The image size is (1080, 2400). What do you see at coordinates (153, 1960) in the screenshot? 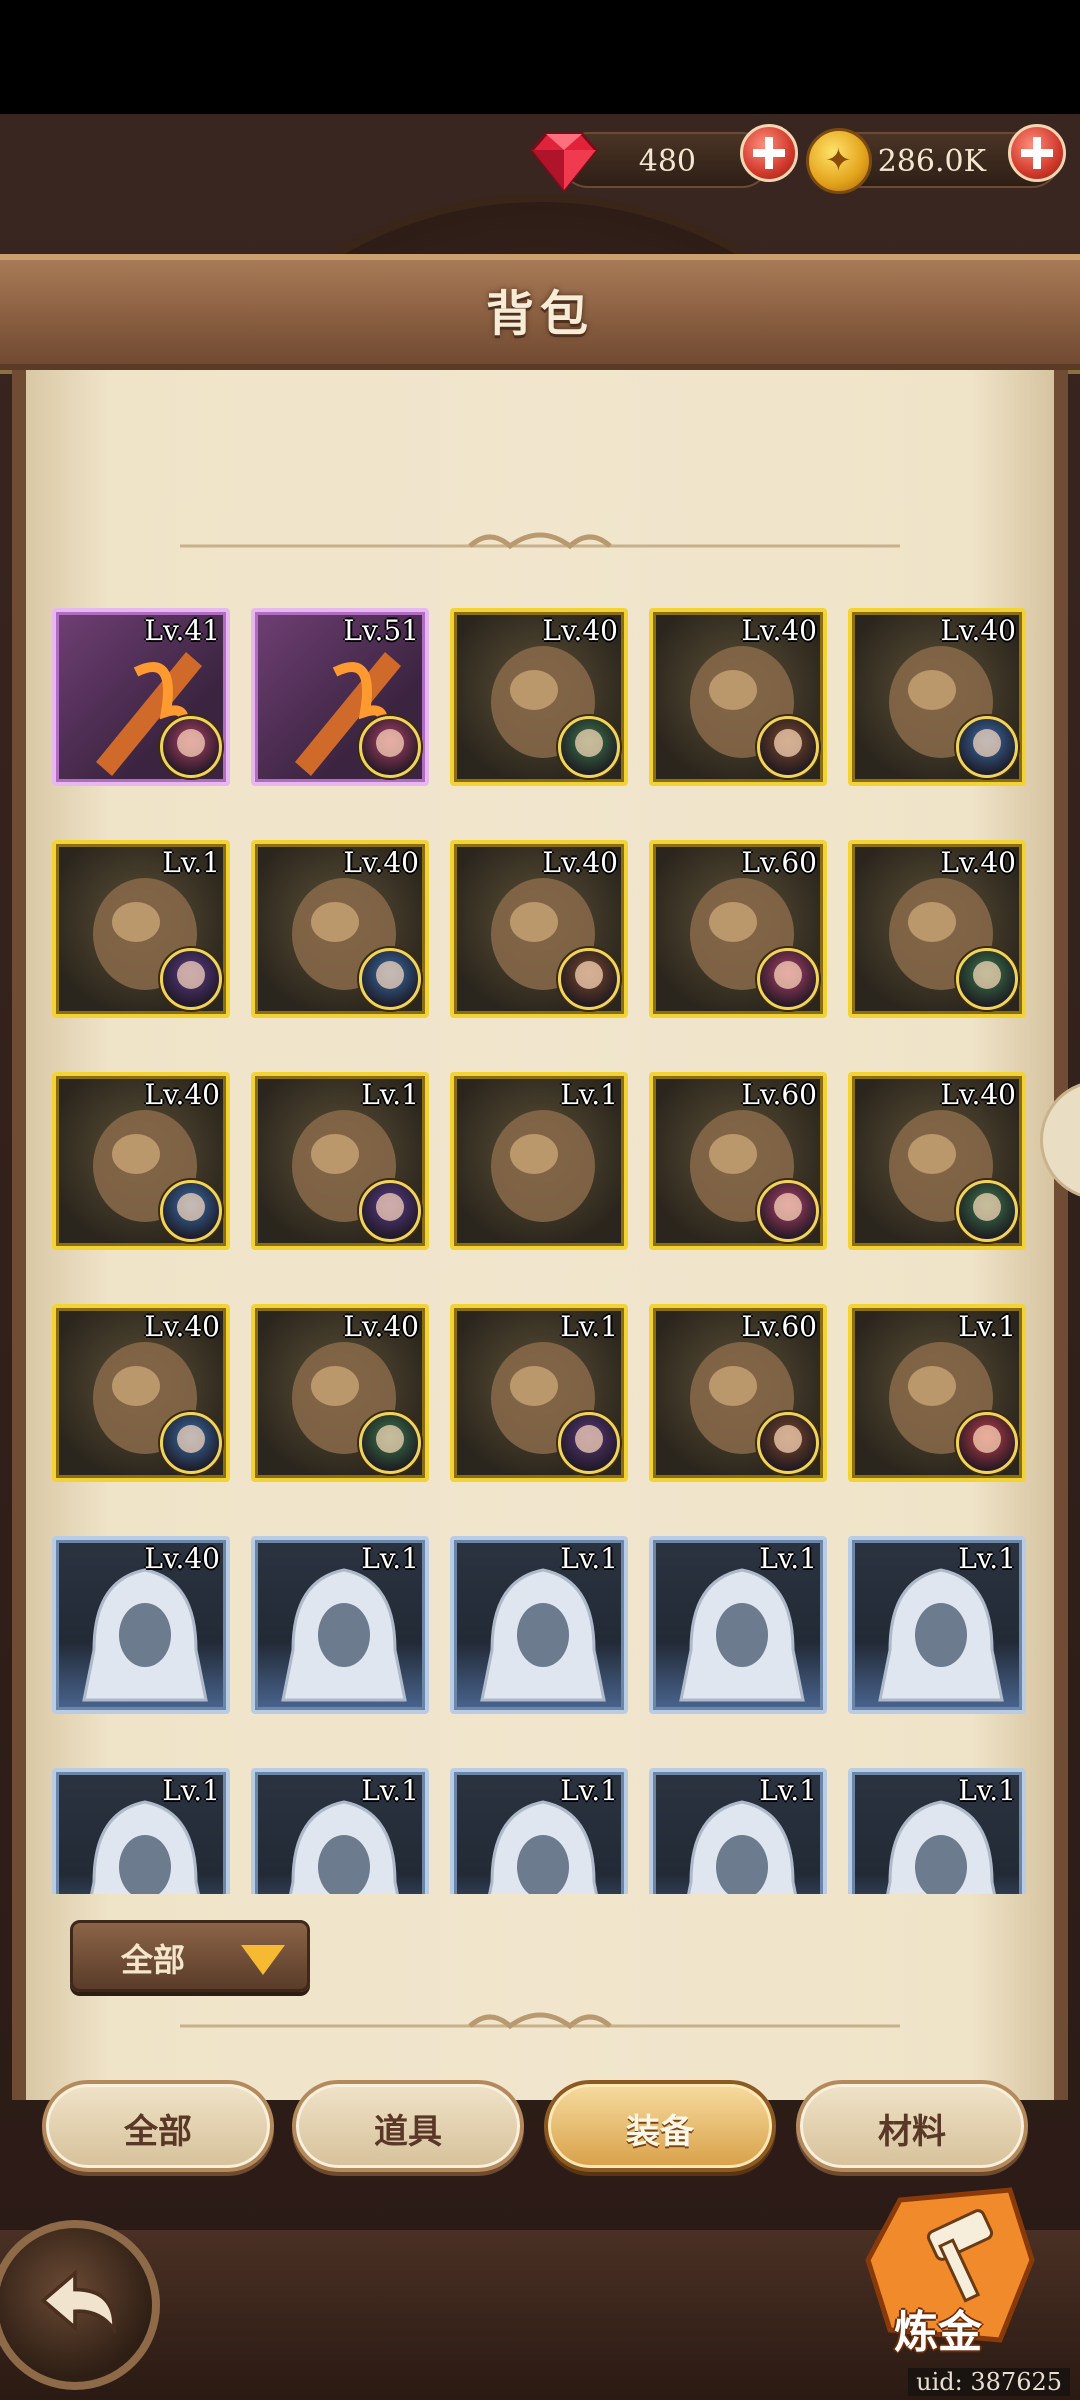
I see `filter-label: 全部` at bounding box center [153, 1960].